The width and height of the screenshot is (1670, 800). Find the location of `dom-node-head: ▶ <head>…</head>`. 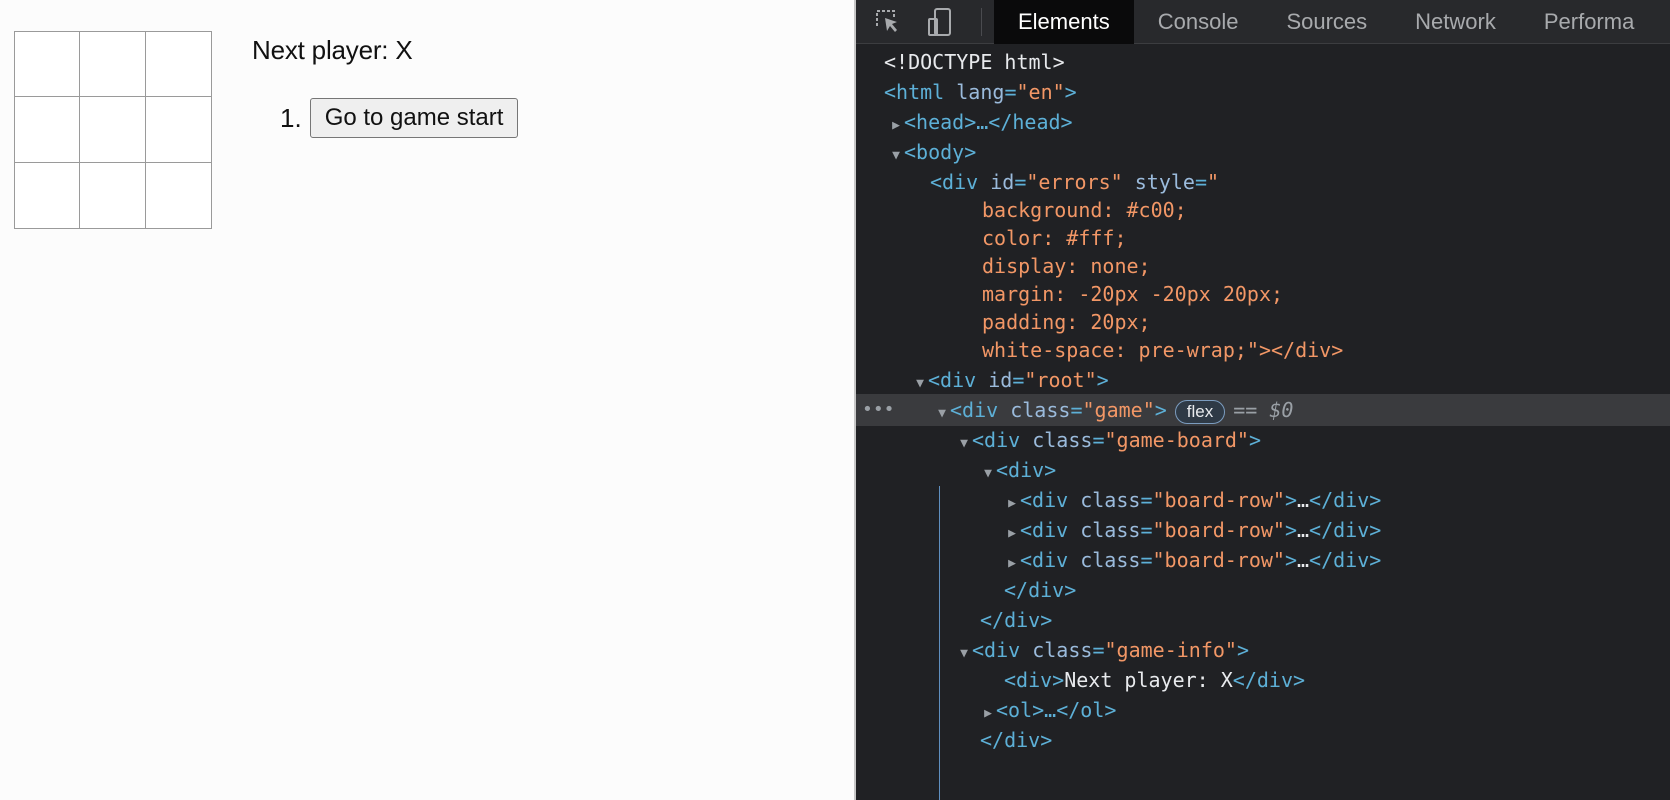

dom-node-head: ▶ <head>…</head> is located at coordinates (1279, 122).